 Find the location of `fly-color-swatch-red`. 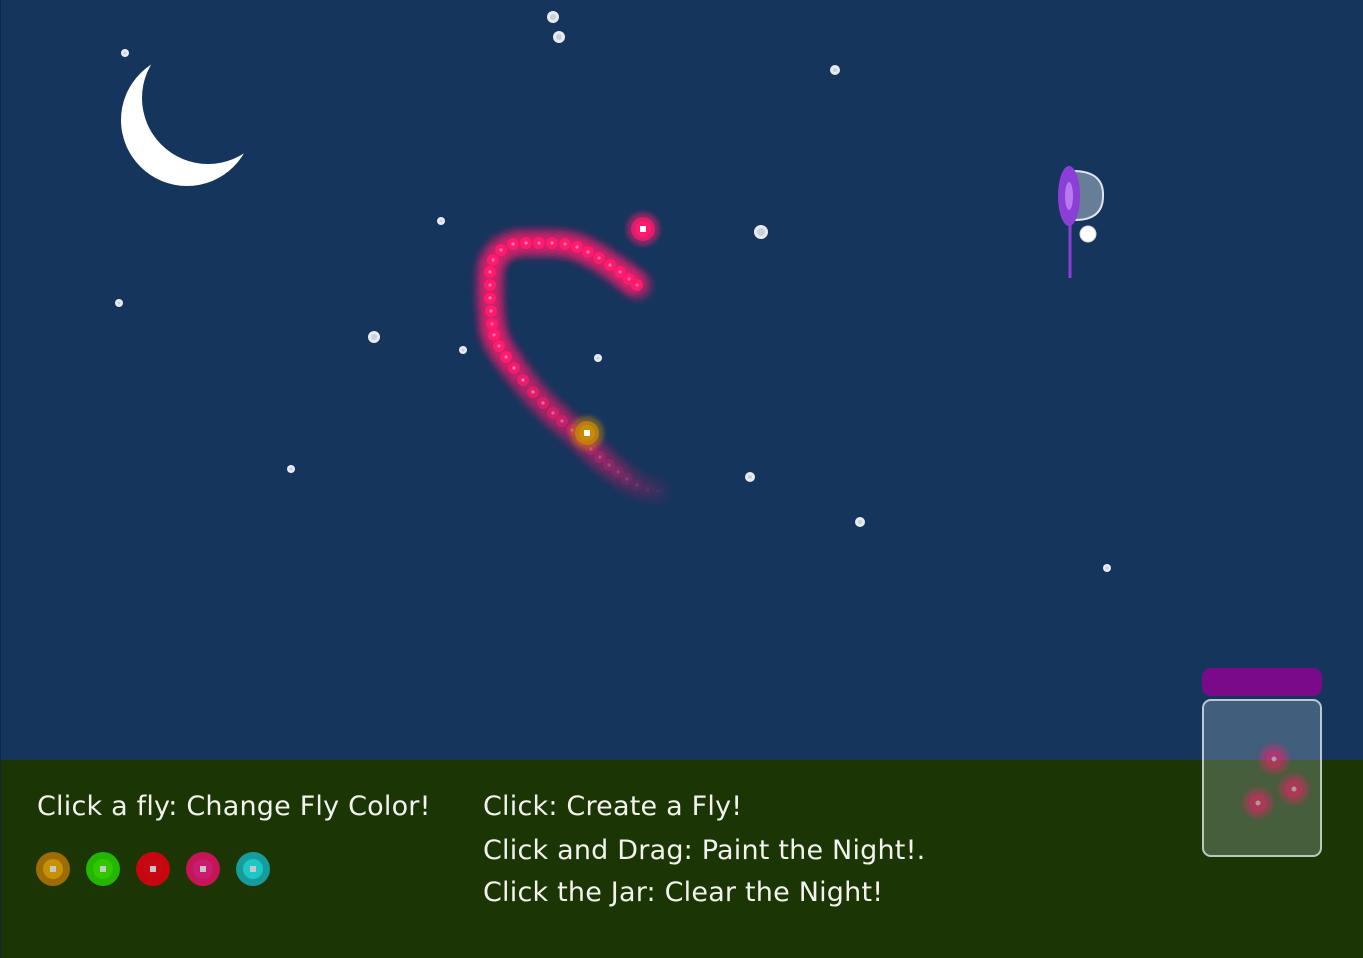

fly-color-swatch-red is located at coordinates (153, 869).